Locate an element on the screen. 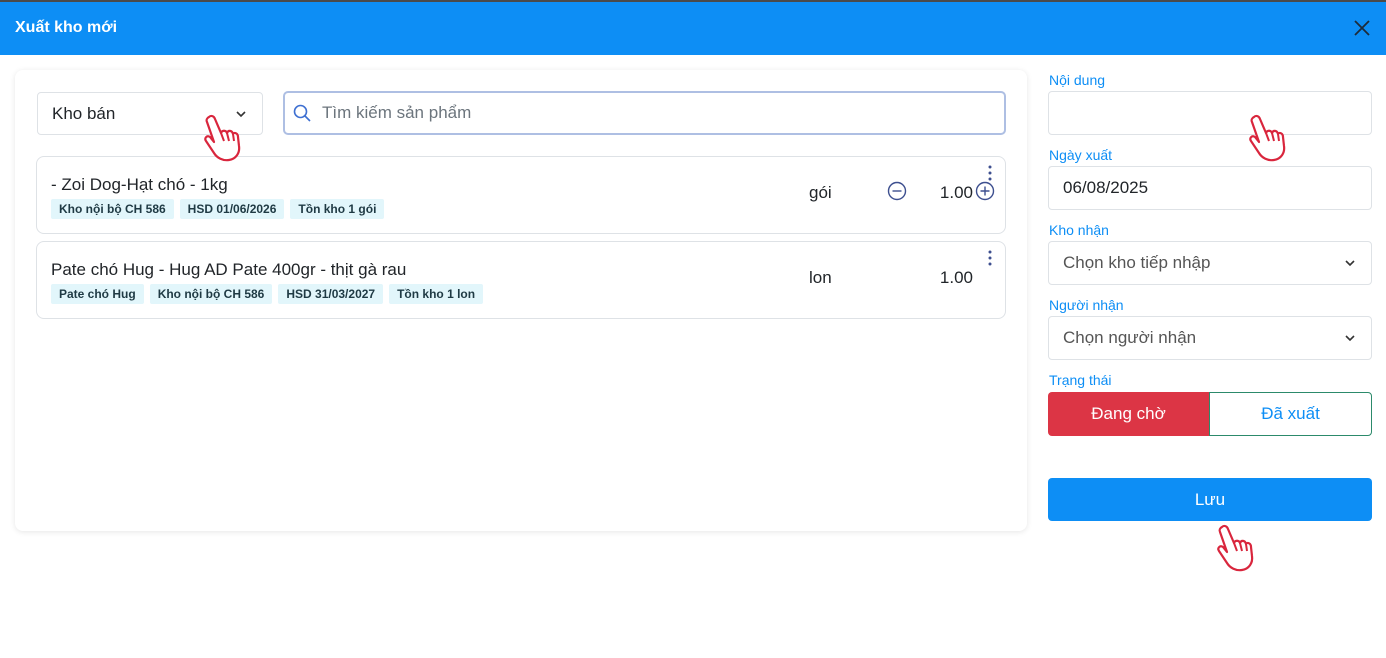  date-value: 06/08/2025 is located at coordinates (1106, 187).